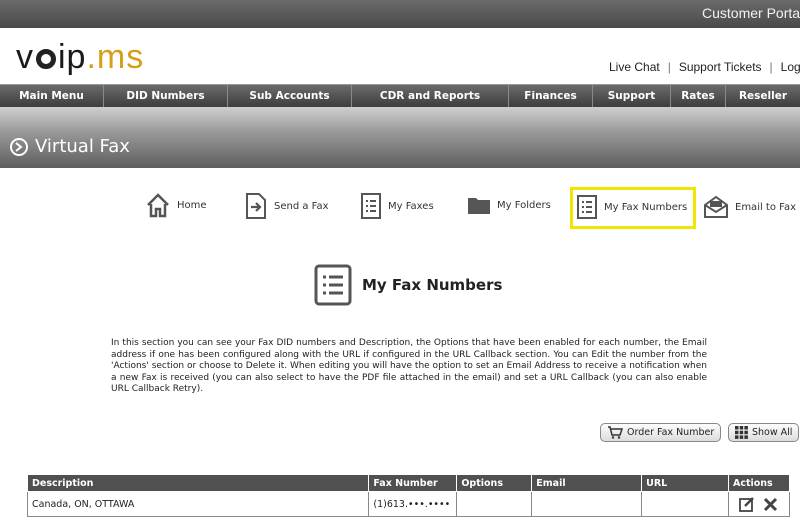  I want to click on cart-icon, so click(615, 432).